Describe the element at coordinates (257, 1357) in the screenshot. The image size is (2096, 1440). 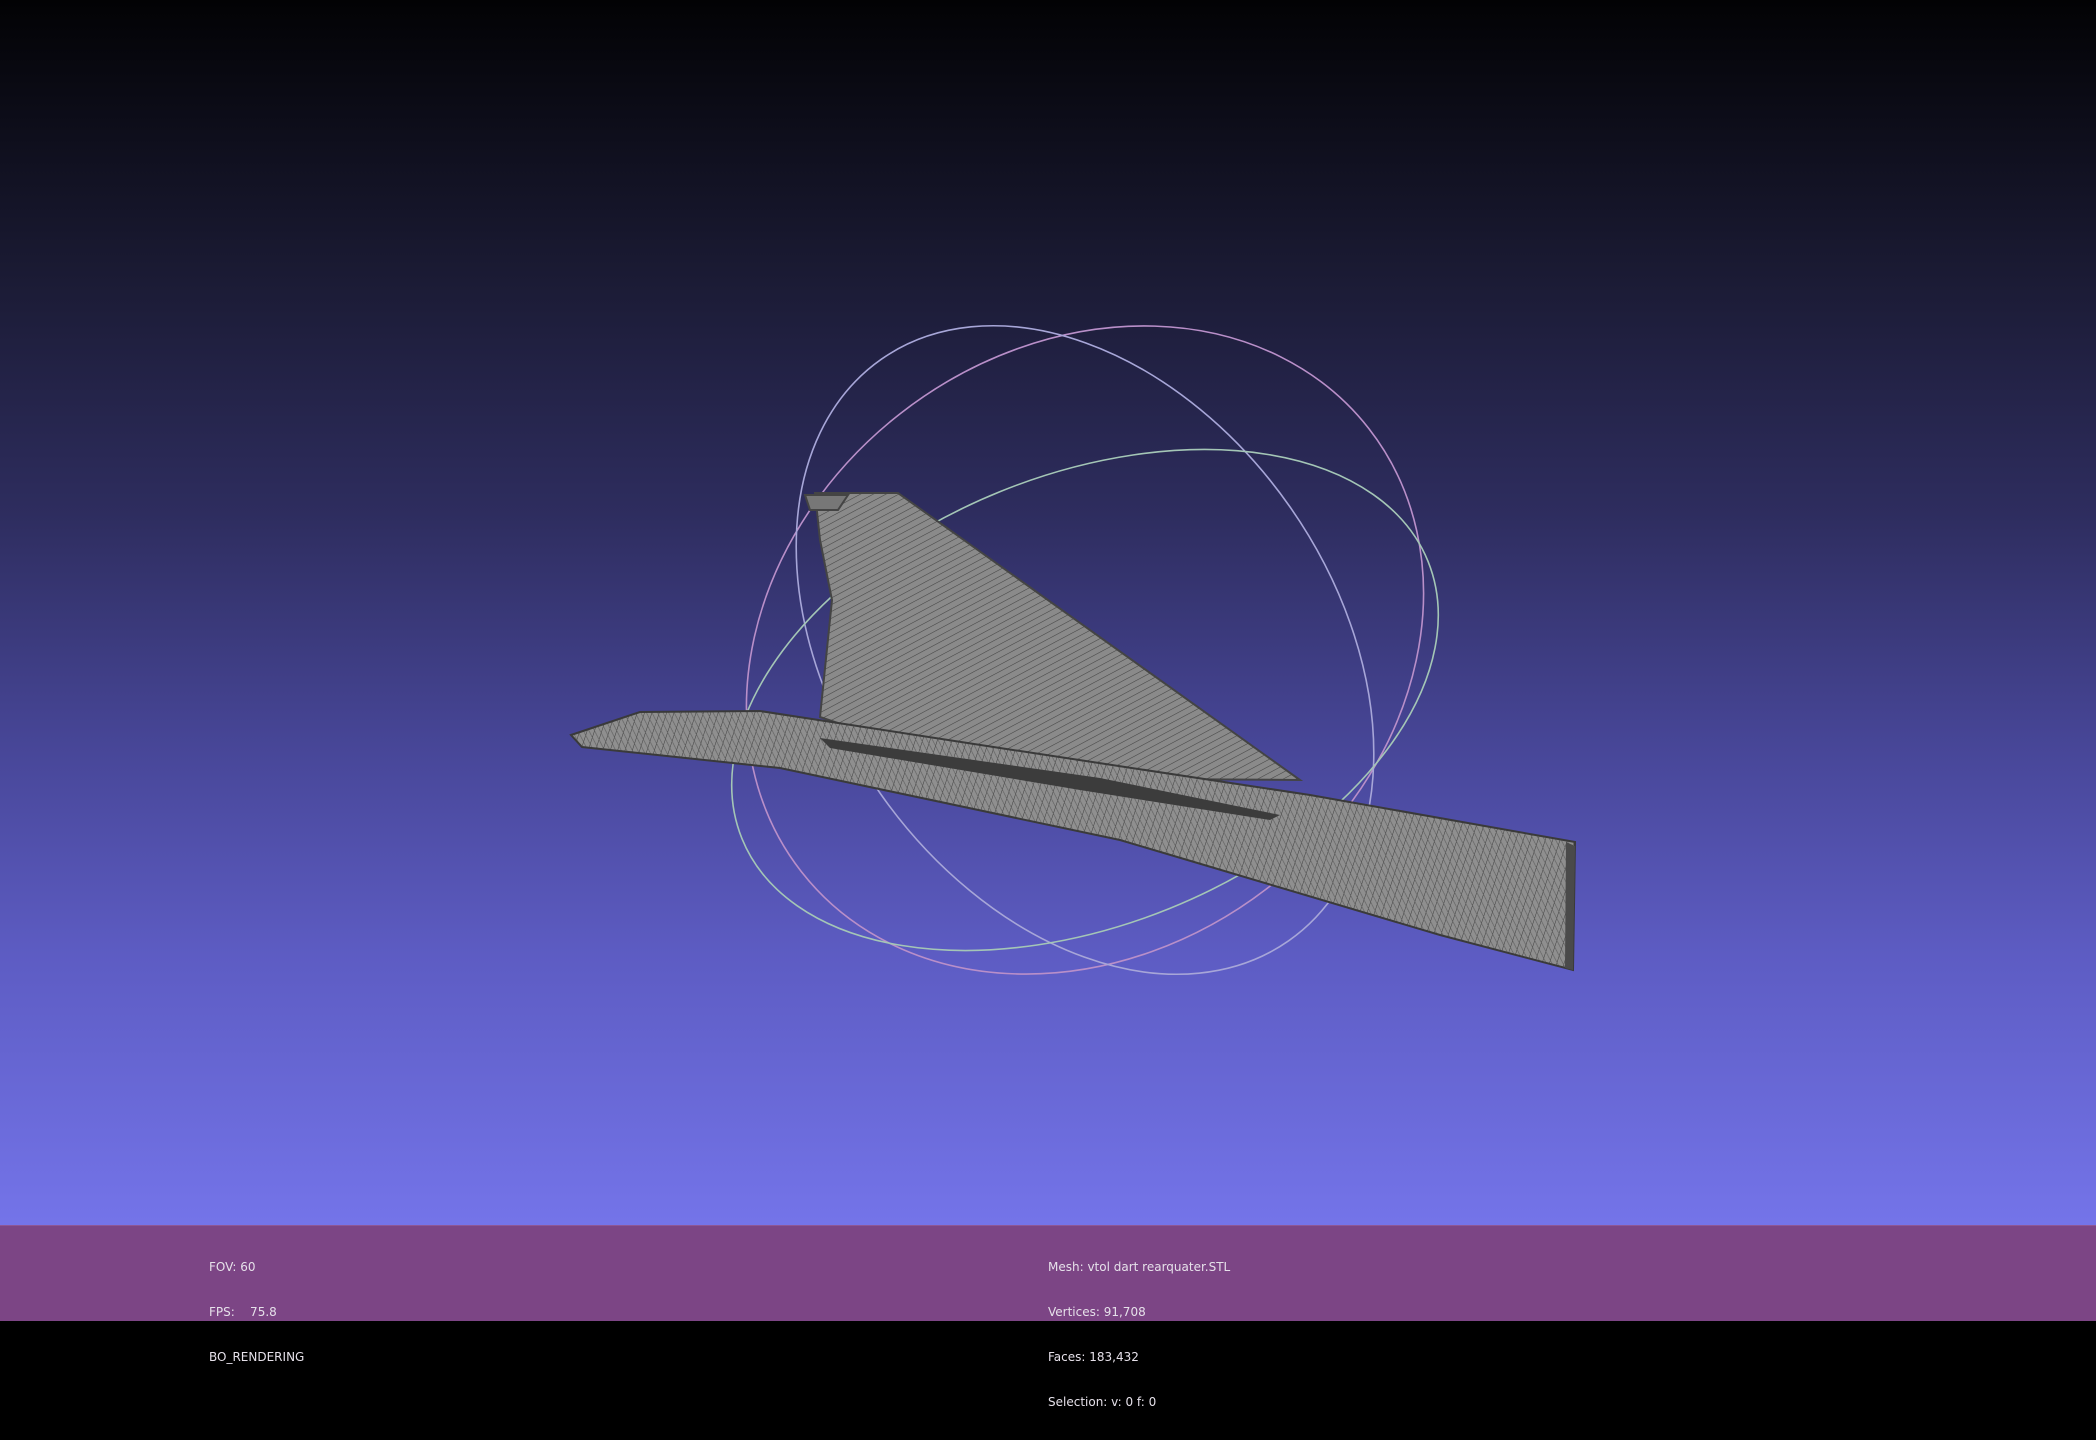
I see `render-mode-readout: BO_RENDERING` at that location.